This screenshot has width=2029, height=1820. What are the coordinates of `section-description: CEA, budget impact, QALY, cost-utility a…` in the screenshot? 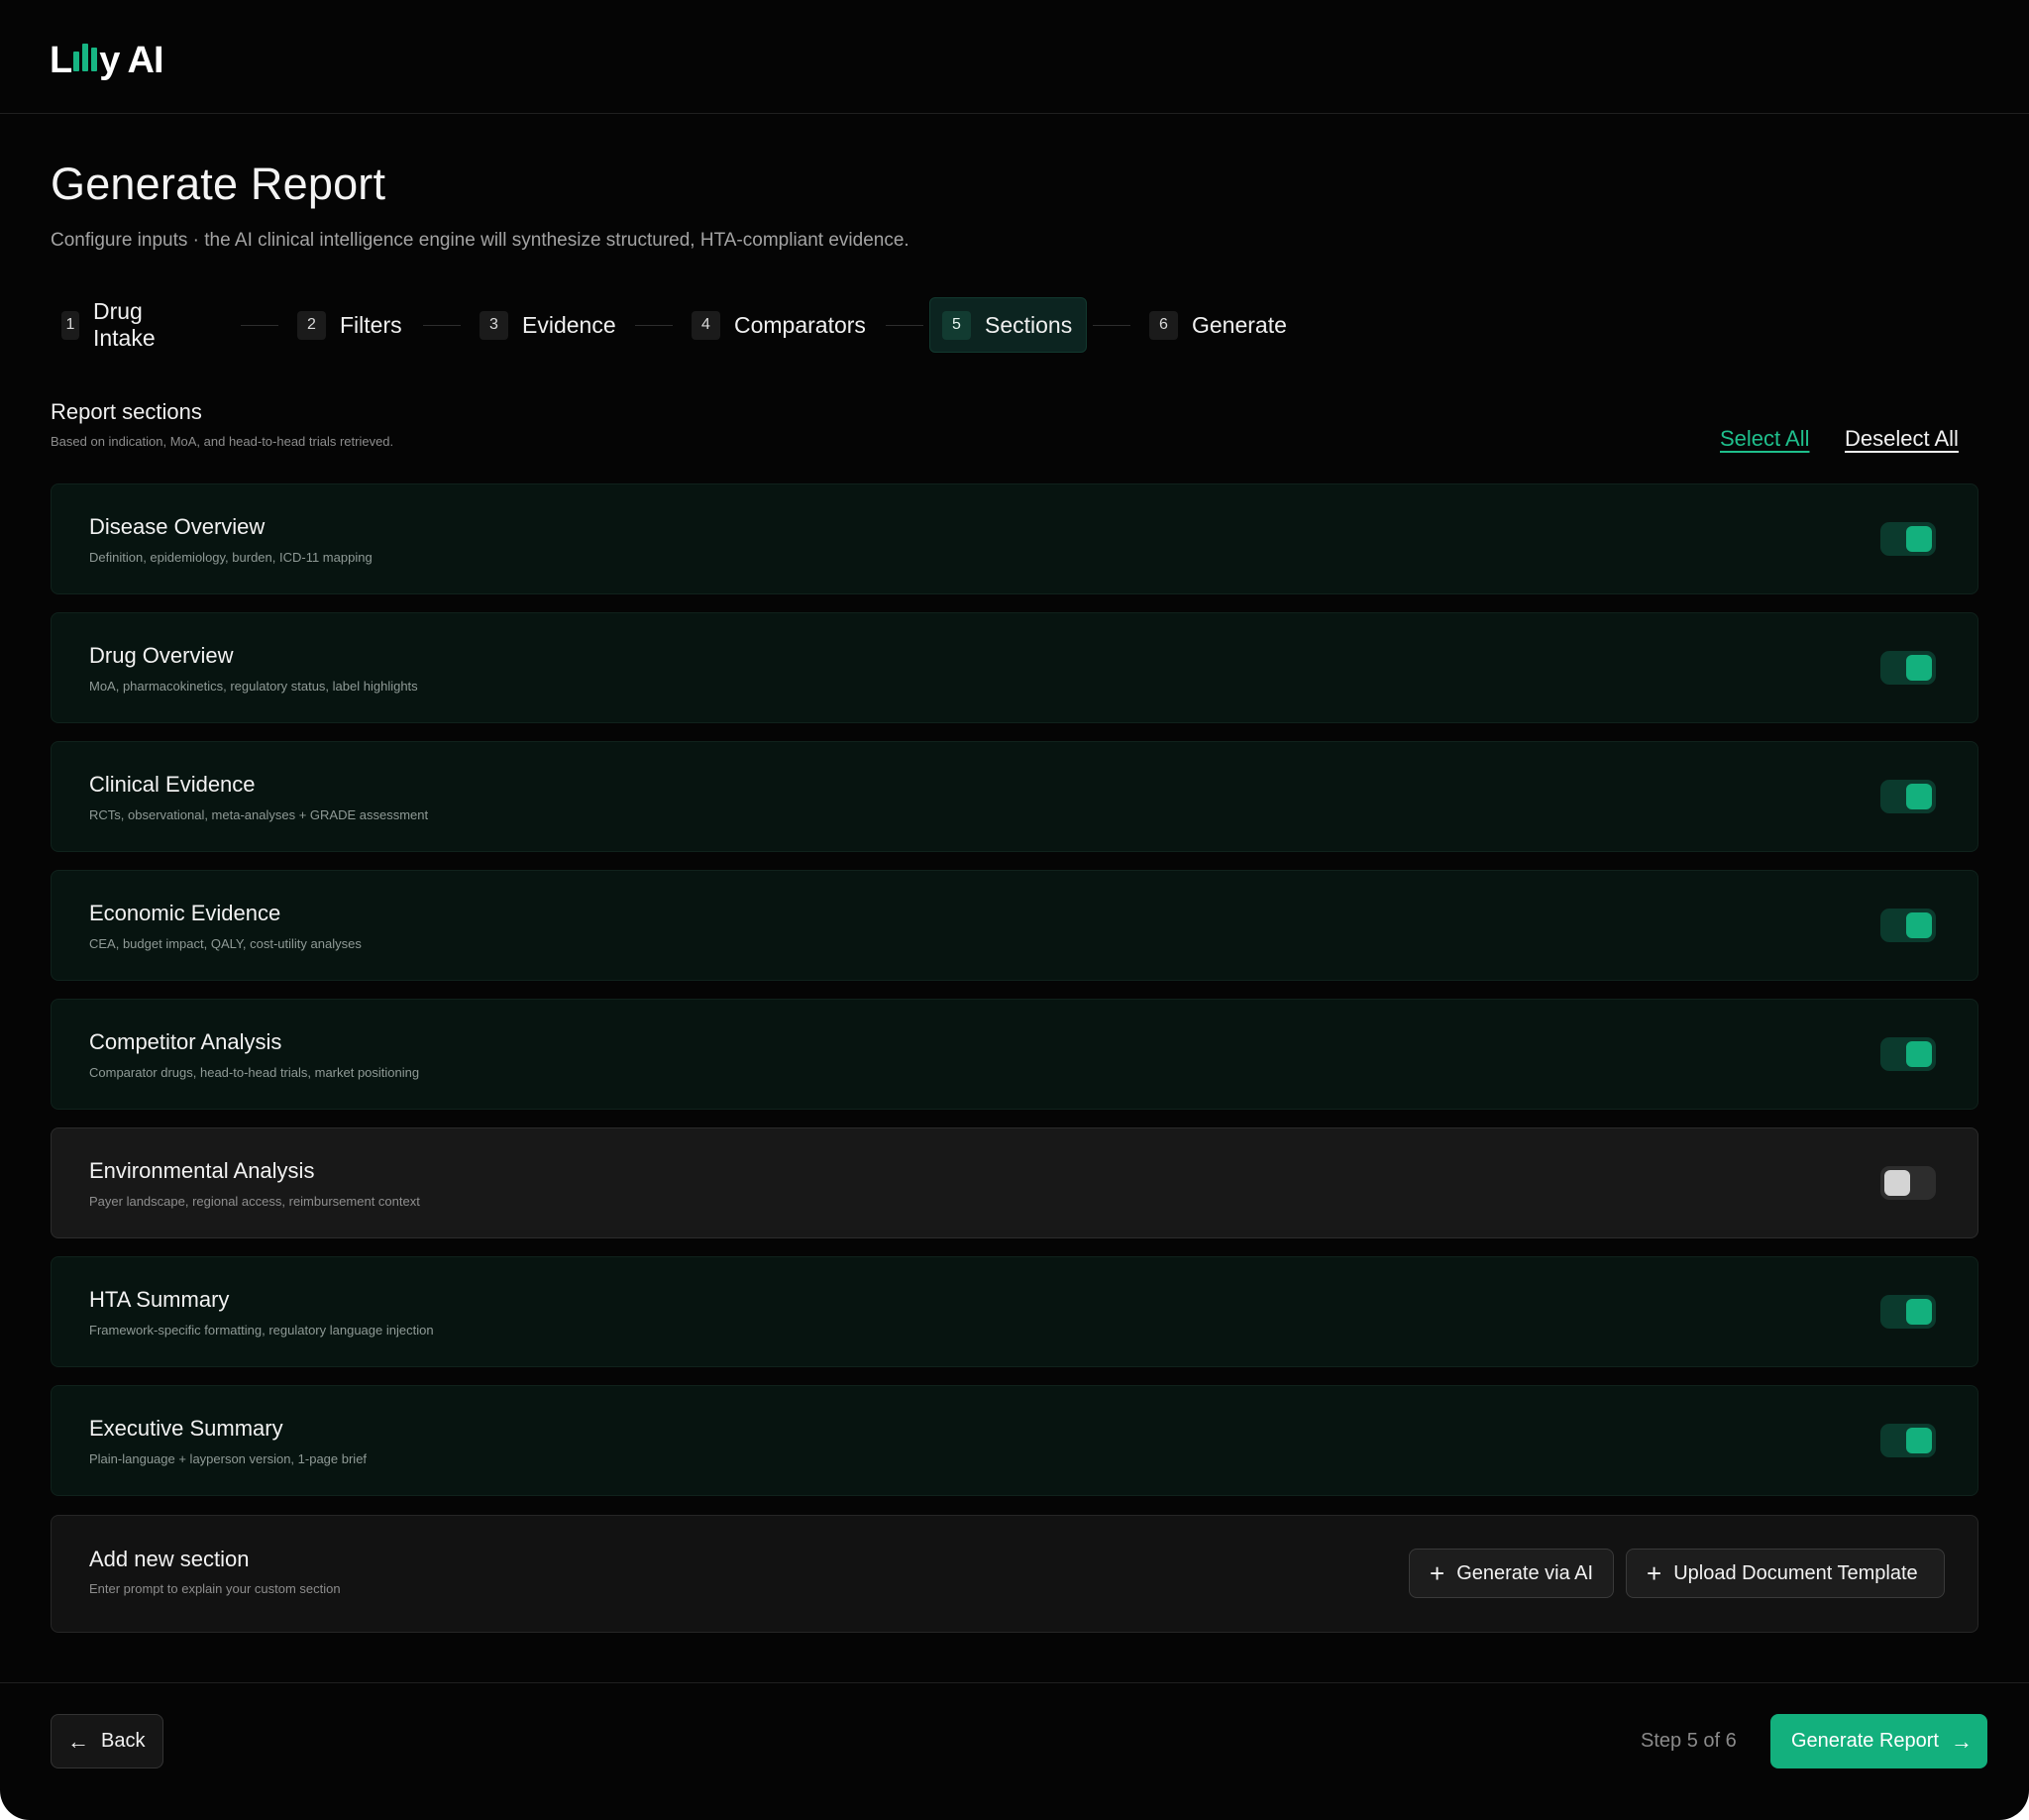 It's located at (225, 943).